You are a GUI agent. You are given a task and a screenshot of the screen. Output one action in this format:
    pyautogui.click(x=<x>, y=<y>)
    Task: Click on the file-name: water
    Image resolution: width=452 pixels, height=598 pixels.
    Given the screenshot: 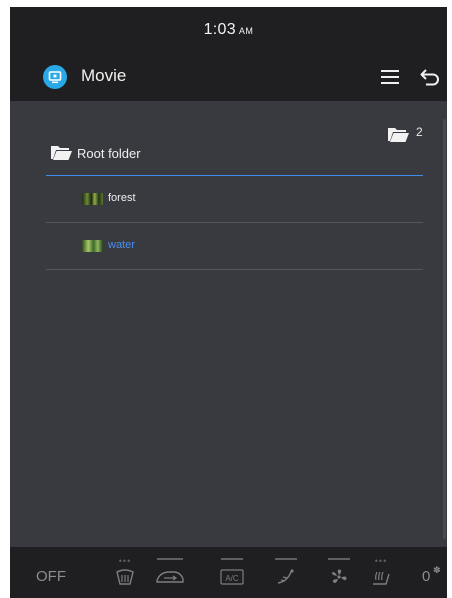 What is the action you would take?
    pyautogui.click(x=121, y=245)
    